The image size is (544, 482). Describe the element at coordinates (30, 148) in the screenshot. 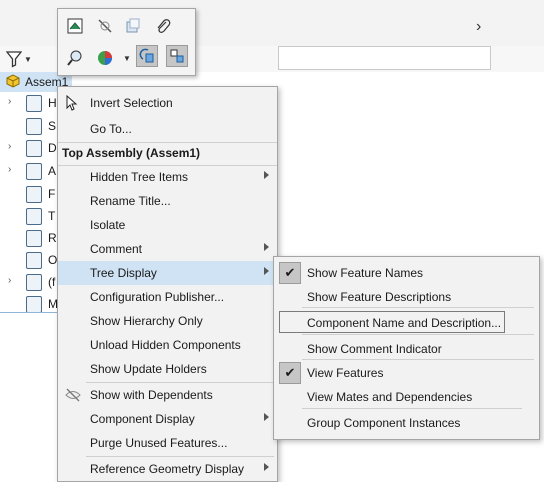

I see `tree-item: › D` at that location.